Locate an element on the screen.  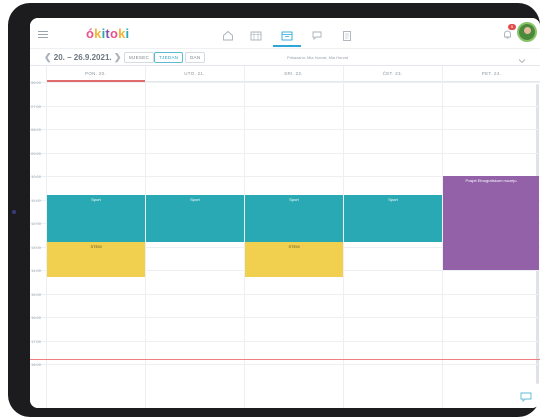
time-label: 11:00 is located at coordinates (36, 200).